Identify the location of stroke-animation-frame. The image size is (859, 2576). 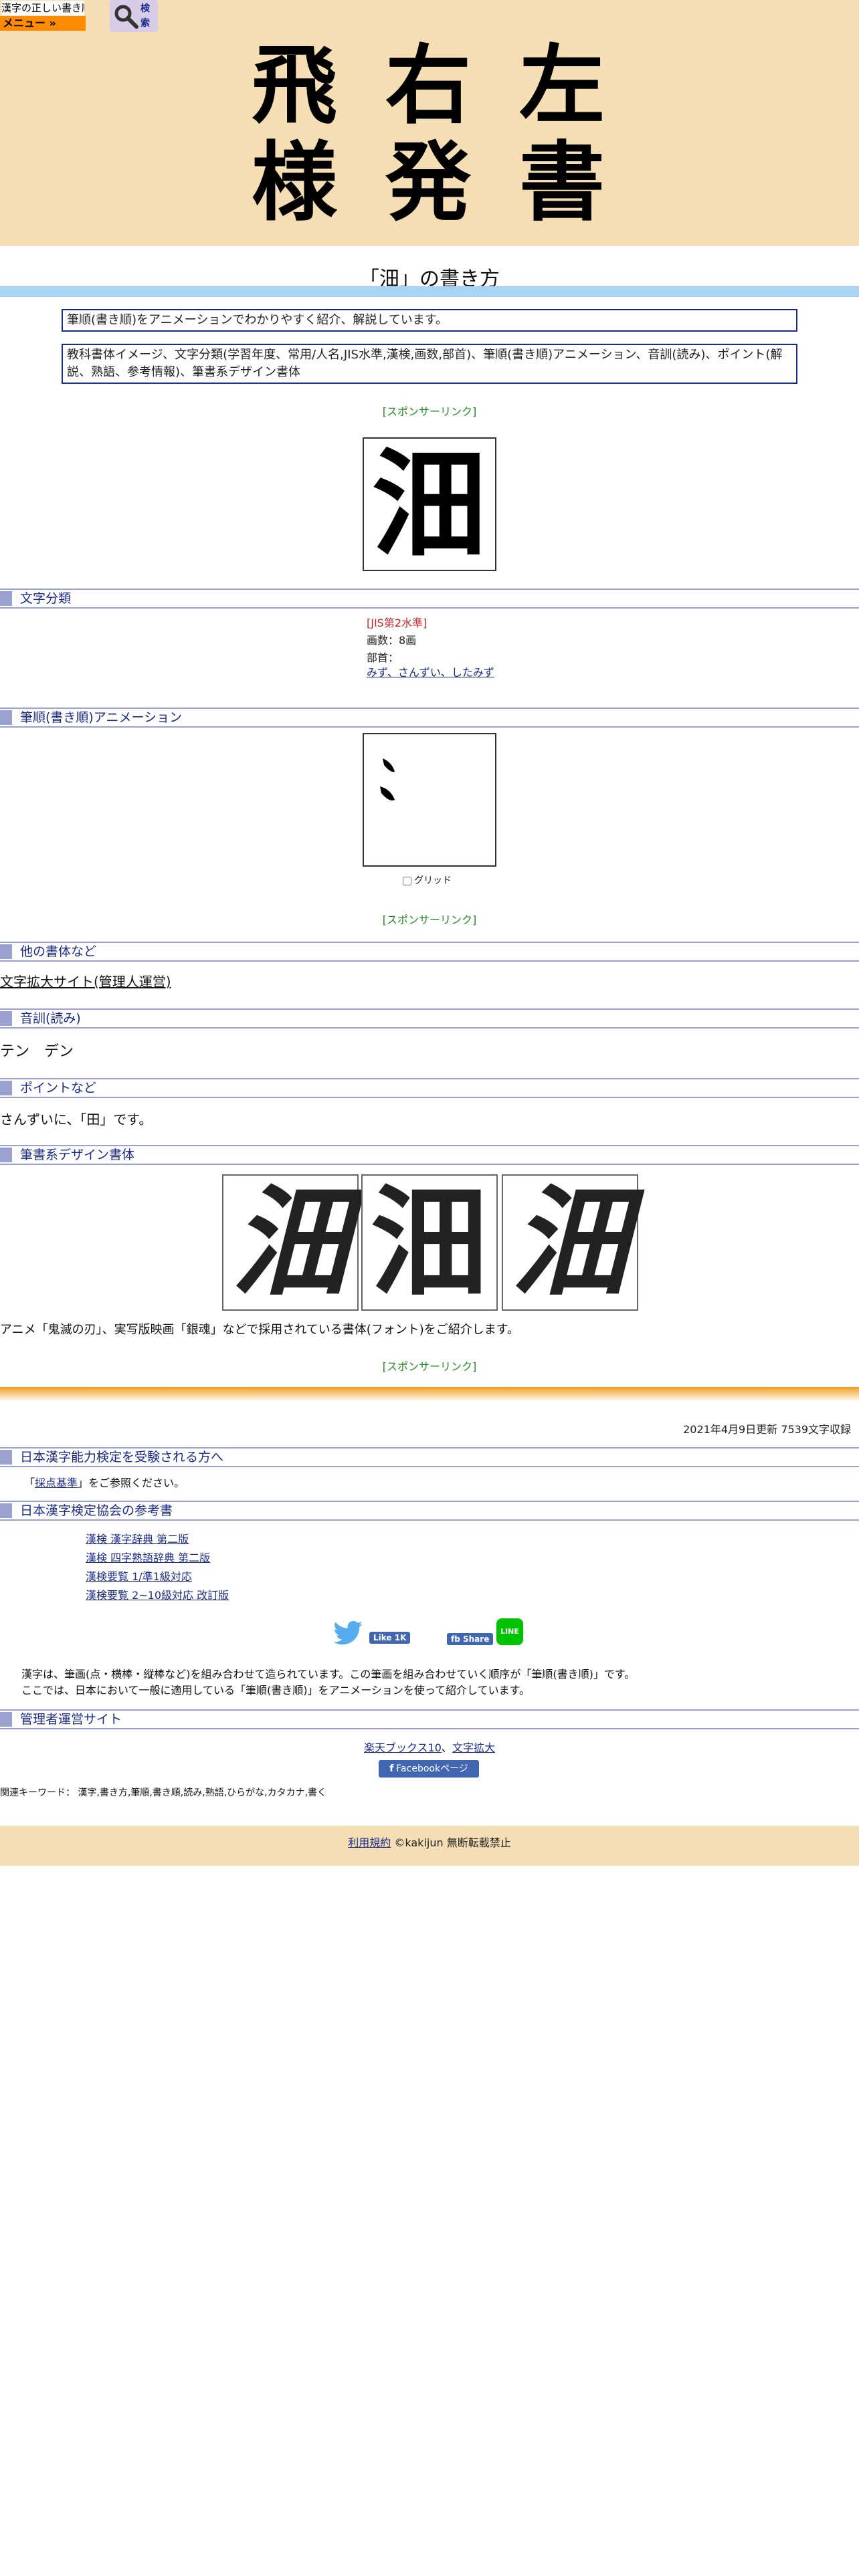
(388, 779).